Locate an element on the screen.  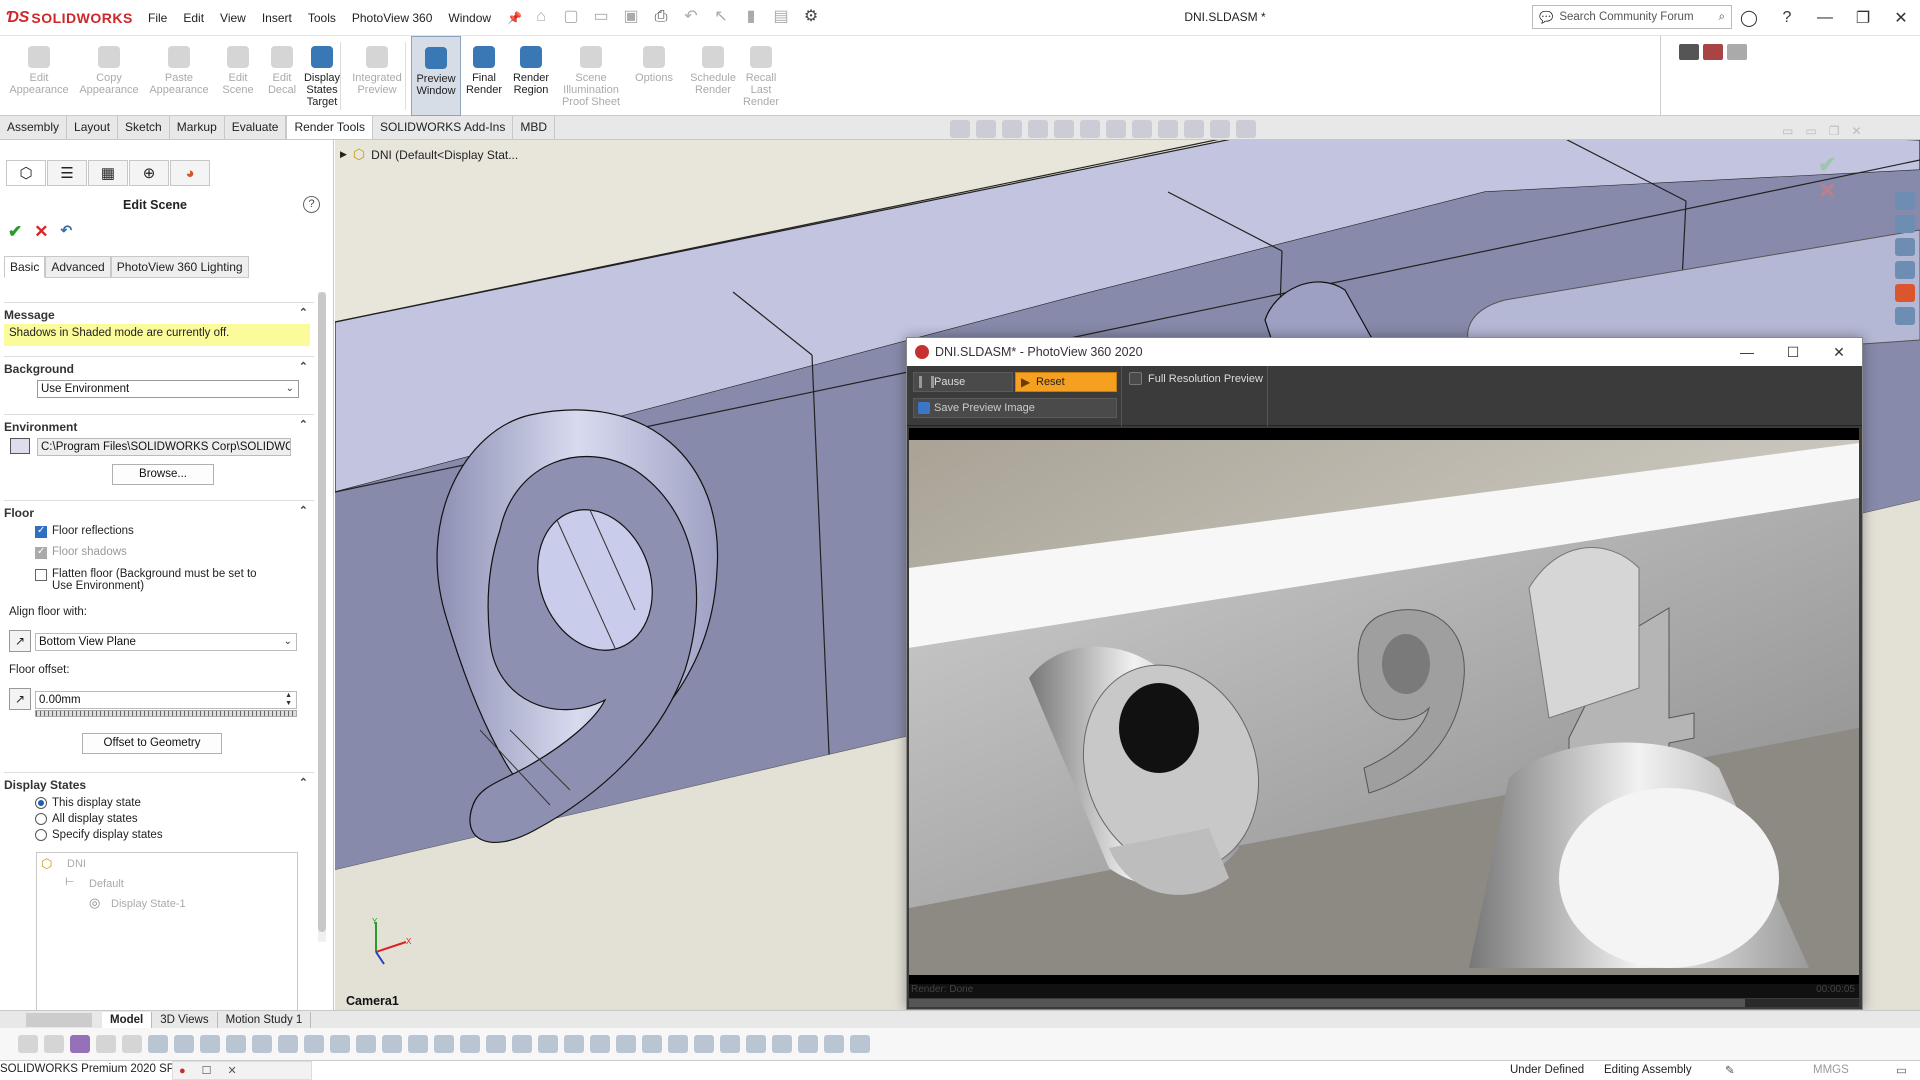
pv-maximize-button: ☐ is located at coordinates (1793, 352).